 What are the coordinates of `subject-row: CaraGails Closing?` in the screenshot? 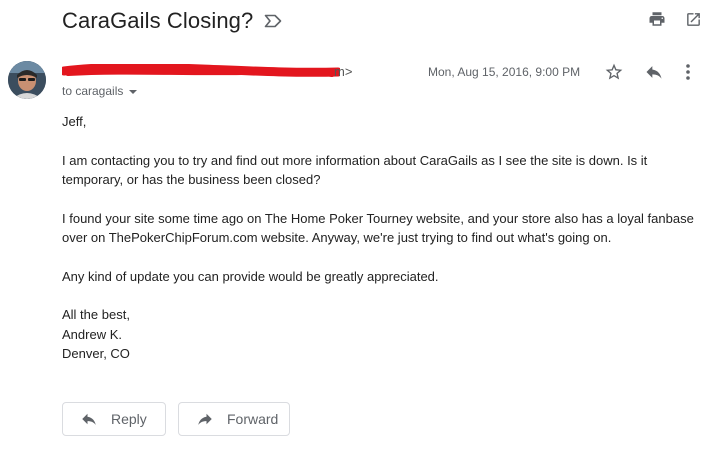 It's located at (172, 21).